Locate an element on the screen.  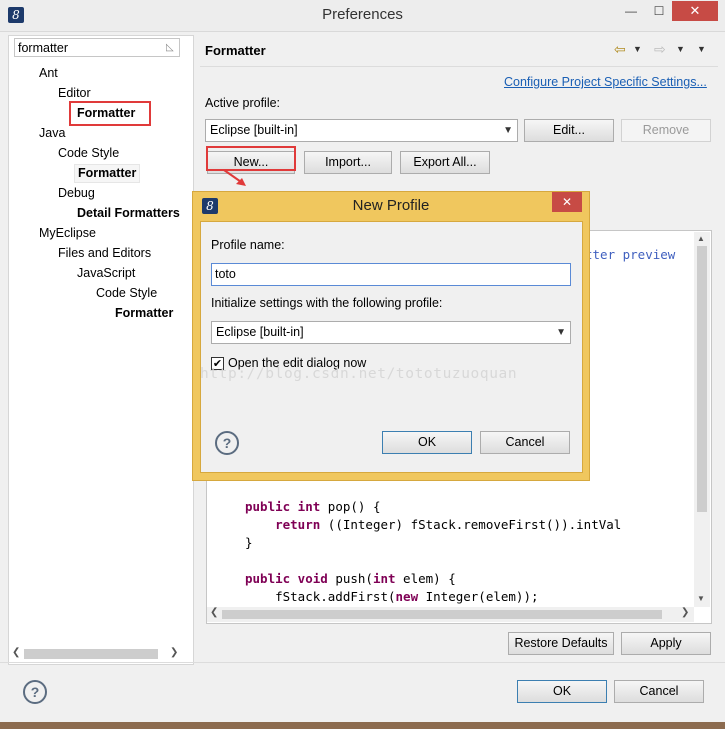
preview-comment: tter preview is located at coordinates (630, 254).